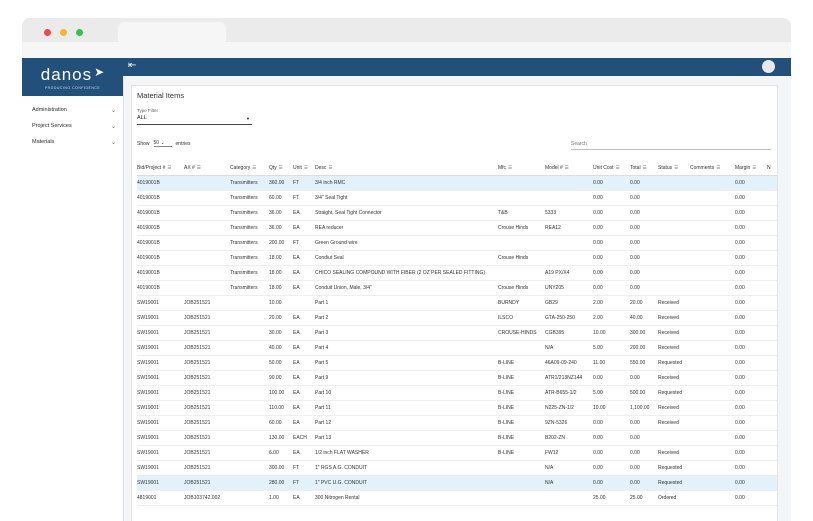 The image size is (813, 521). I want to click on table-cell-cost: 0.00, so click(611, 228).